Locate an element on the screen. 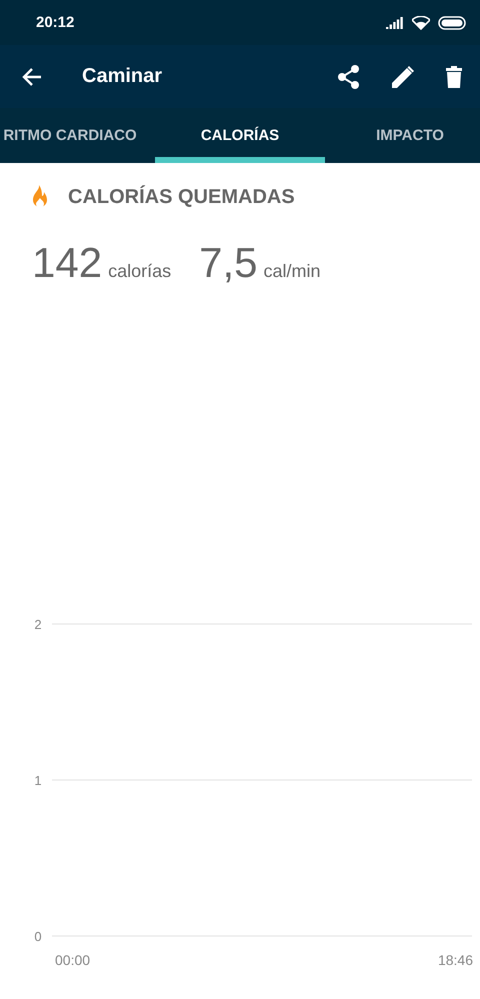 This screenshot has width=480, height=999. stat-value: 142 is located at coordinates (67, 263).